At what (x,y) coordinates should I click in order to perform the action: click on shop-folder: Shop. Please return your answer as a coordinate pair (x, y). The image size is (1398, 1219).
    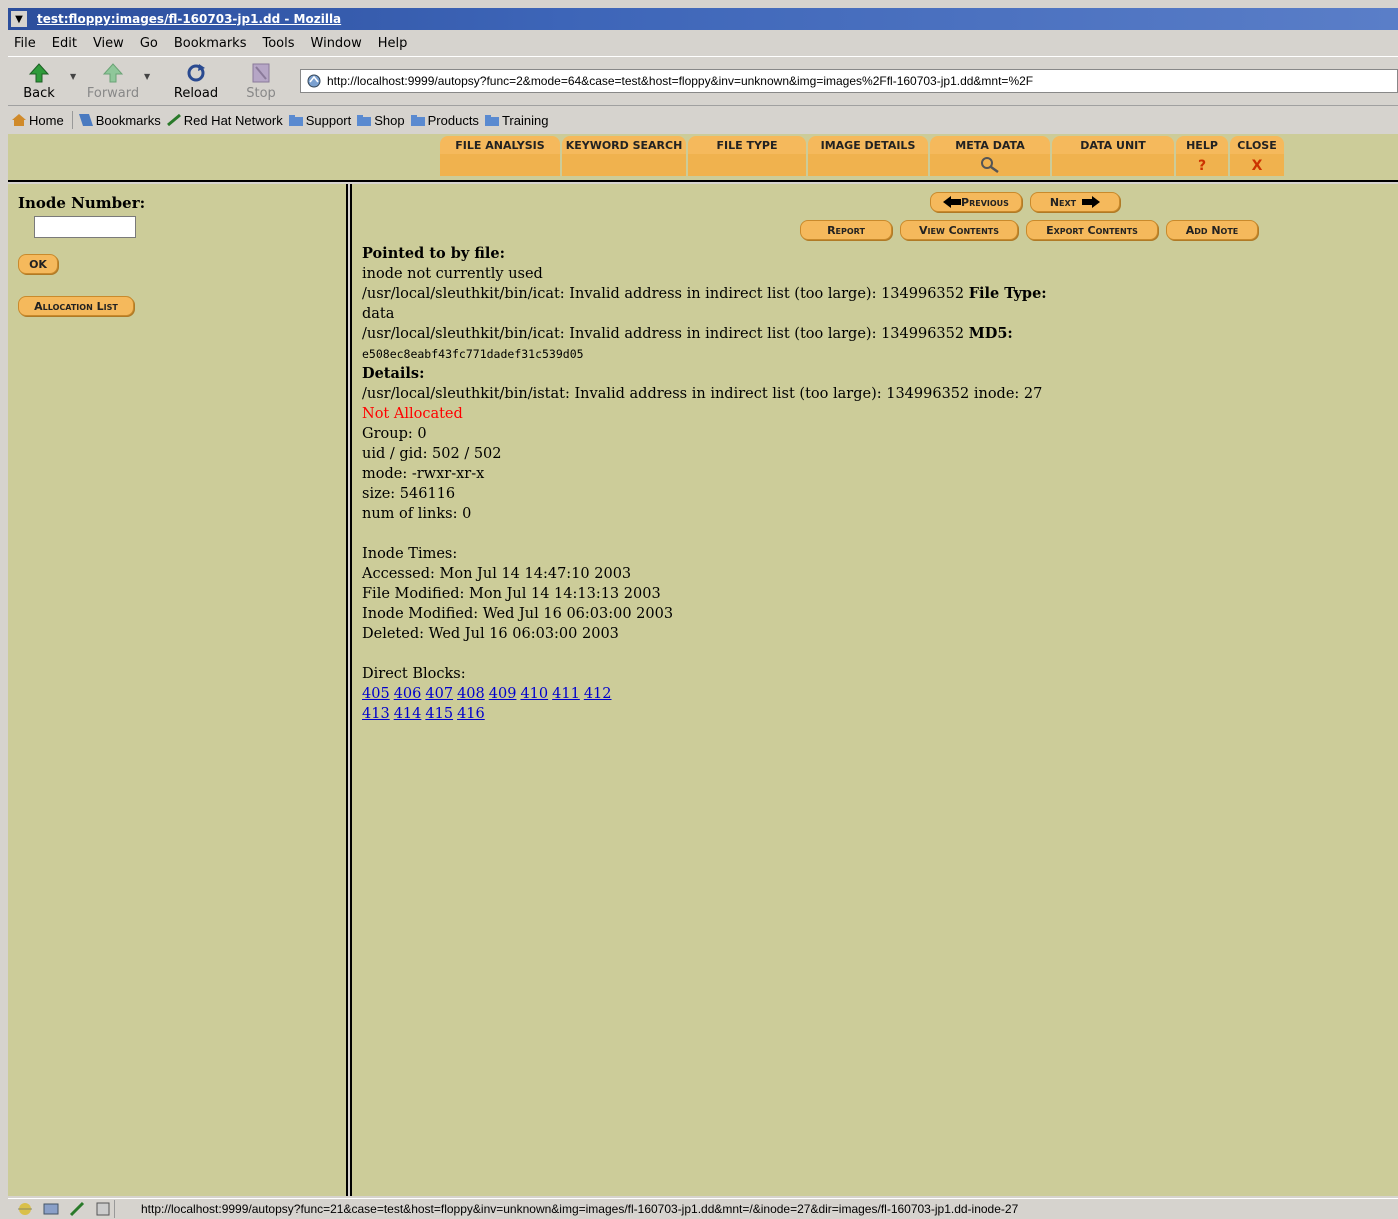
    Looking at the image, I should click on (381, 120).